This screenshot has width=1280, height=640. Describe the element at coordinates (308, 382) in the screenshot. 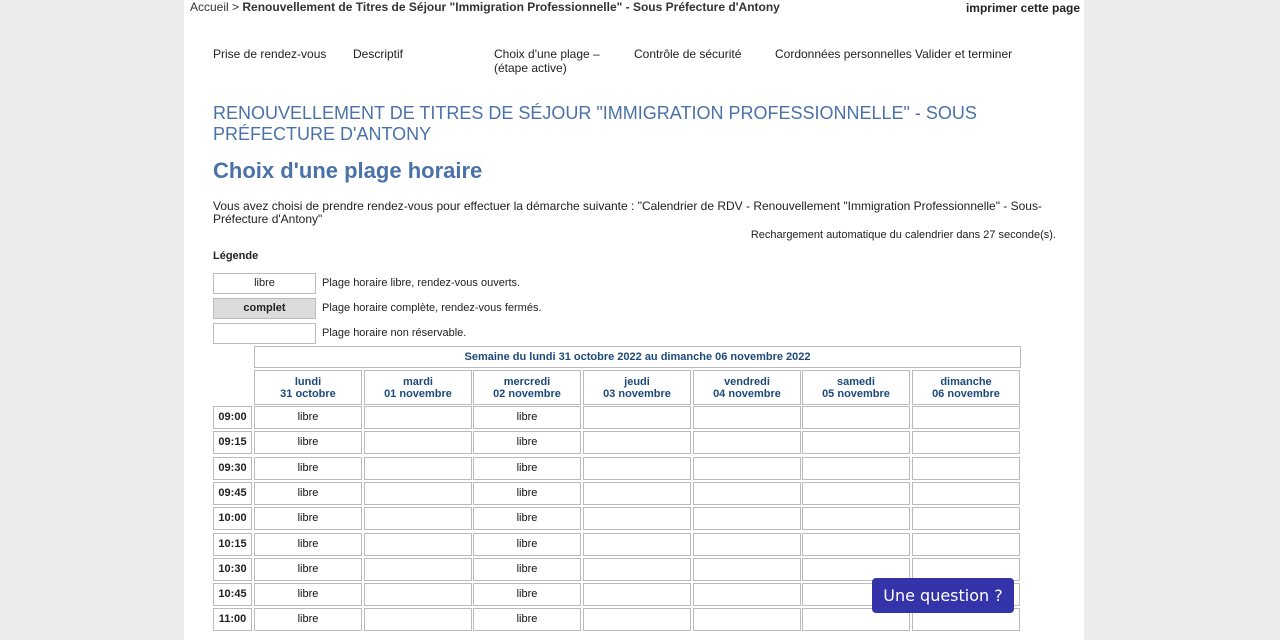

I see `day-name: lundi` at that location.